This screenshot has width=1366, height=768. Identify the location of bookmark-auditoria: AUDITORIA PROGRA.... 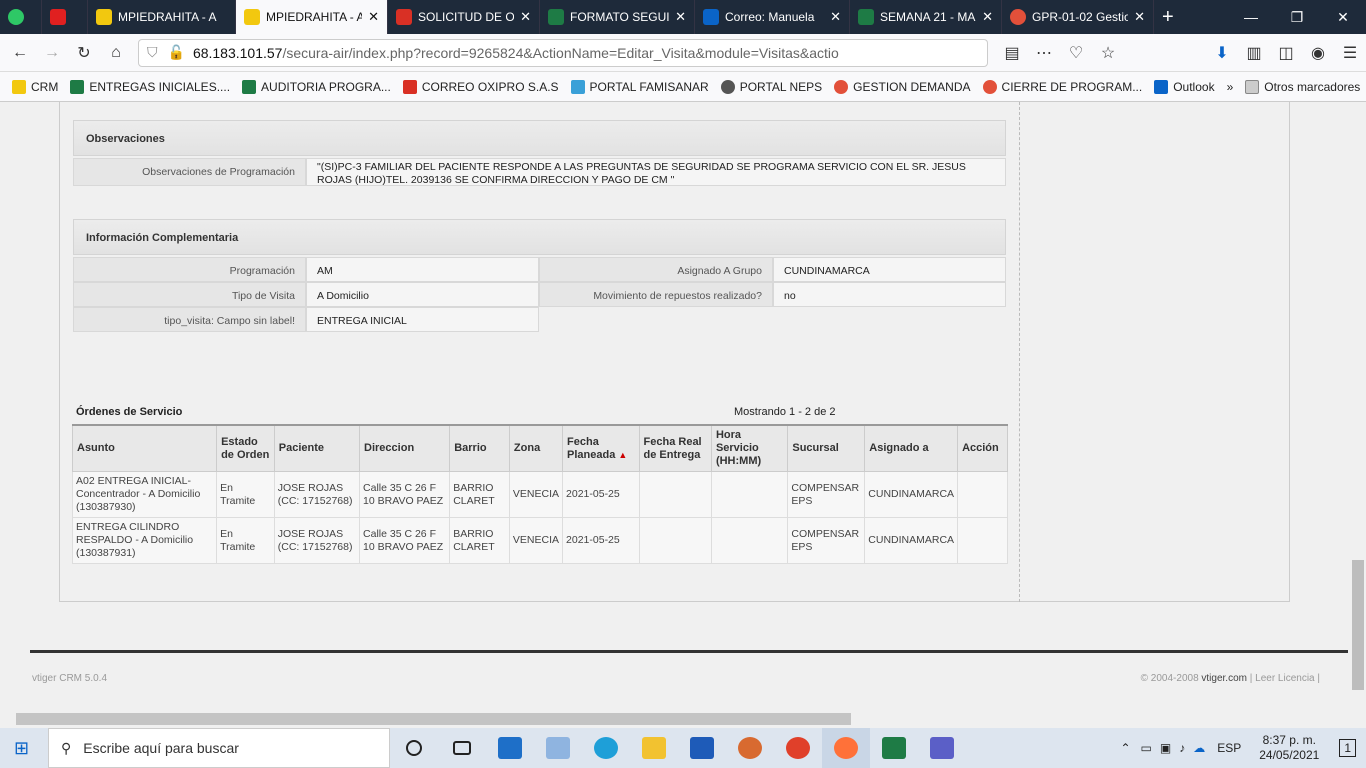
(316, 86).